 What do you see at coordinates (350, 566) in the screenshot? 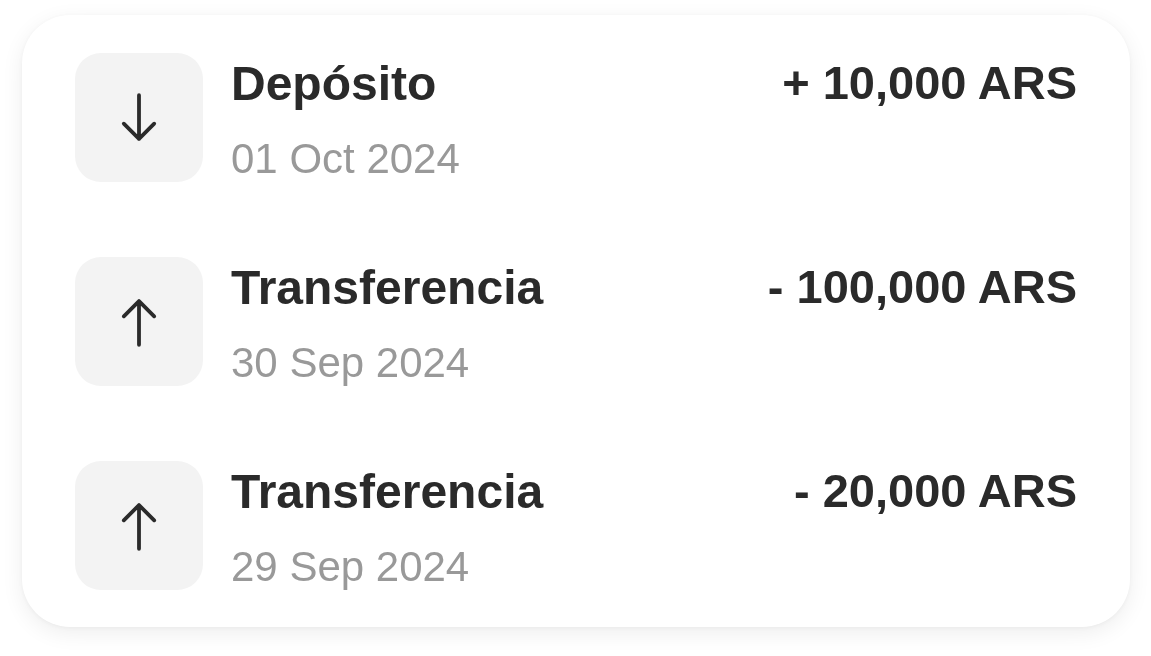
I see `transaction-date: 29 Sep 2024` at bounding box center [350, 566].